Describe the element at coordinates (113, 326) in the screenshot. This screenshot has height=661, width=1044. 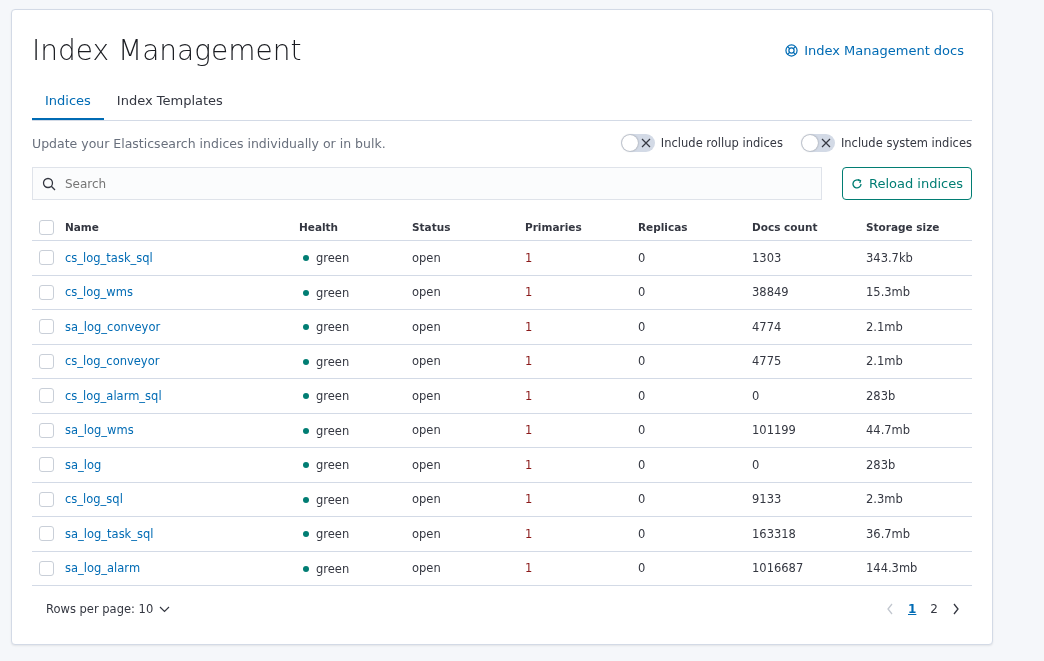
I see `index-name-link: sa_log_conveyor` at that location.